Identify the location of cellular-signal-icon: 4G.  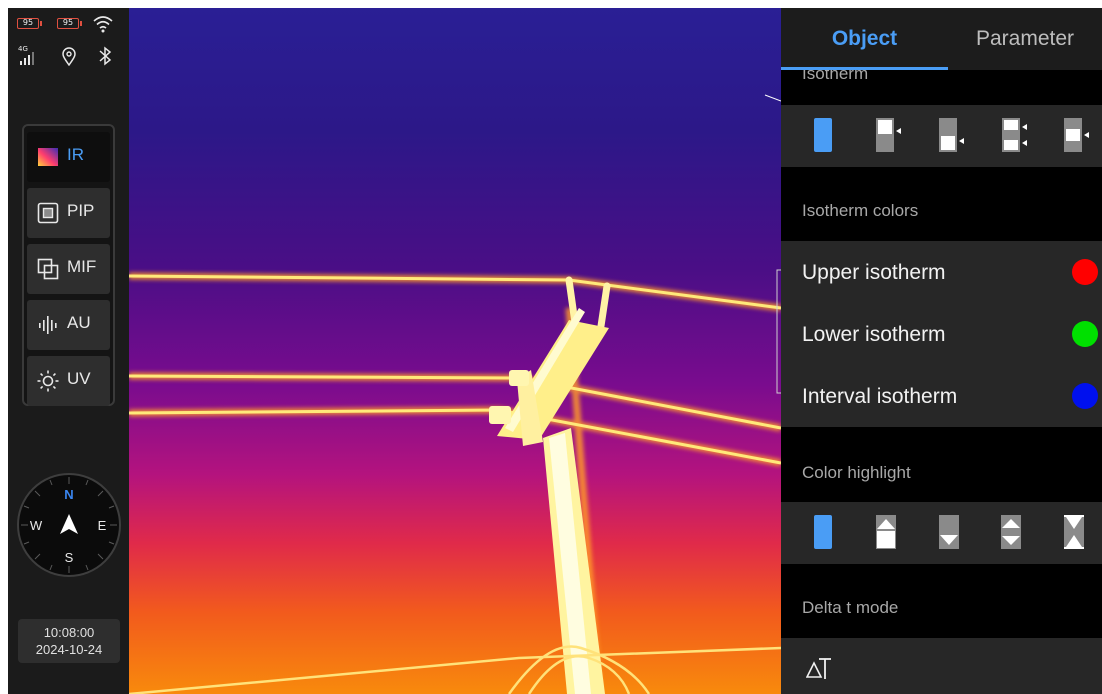
(30, 55).